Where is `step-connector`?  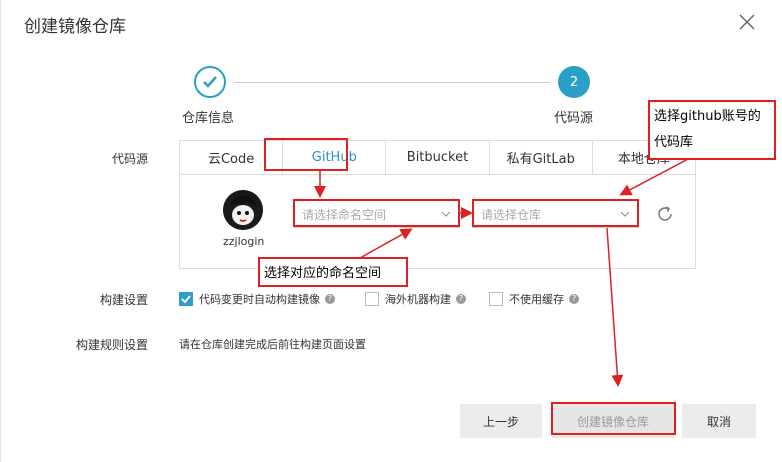
step-connector is located at coordinates (392, 82).